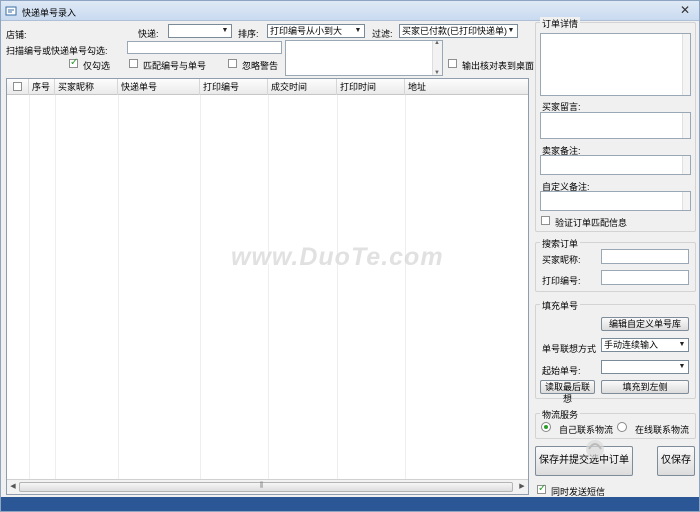  I want to click on only-checked-checkbox, so click(73, 62).